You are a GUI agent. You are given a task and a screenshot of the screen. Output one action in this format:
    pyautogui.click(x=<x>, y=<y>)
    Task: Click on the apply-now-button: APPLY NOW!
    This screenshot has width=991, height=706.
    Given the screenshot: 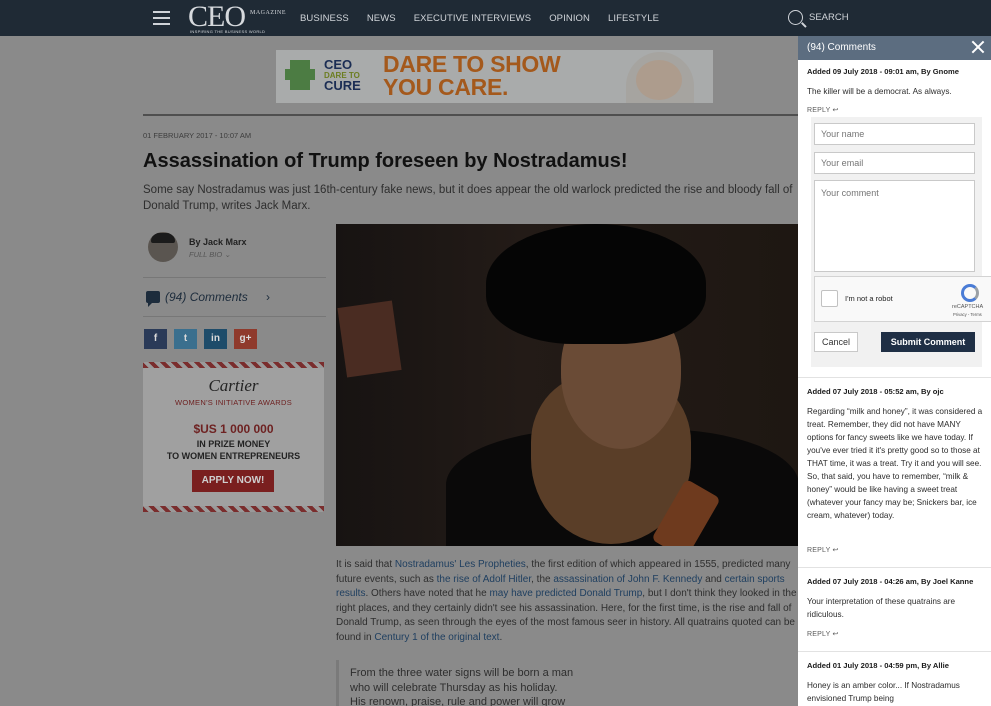 What is the action you would take?
    pyautogui.click(x=233, y=481)
    